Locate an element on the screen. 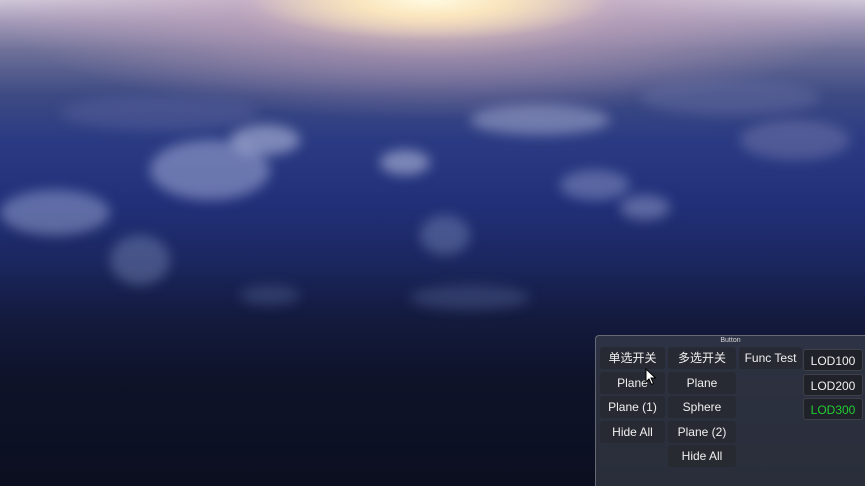 The height and width of the screenshot is (486, 865). sphere-button: Sphere is located at coordinates (702, 407).